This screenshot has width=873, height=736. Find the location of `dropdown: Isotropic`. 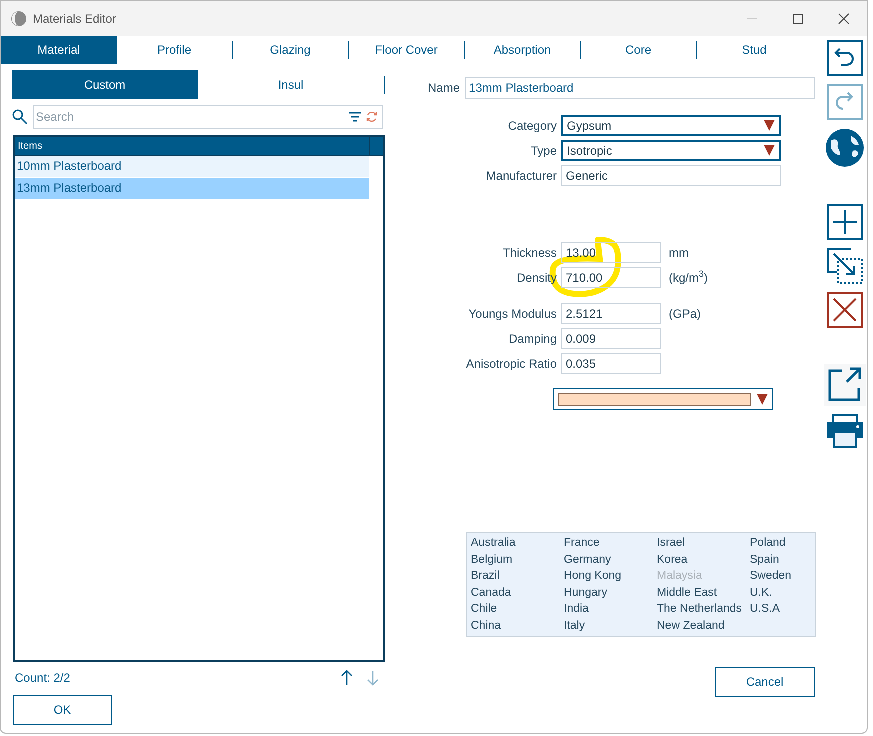

dropdown: Isotropic is located at coordinates (671, 150).